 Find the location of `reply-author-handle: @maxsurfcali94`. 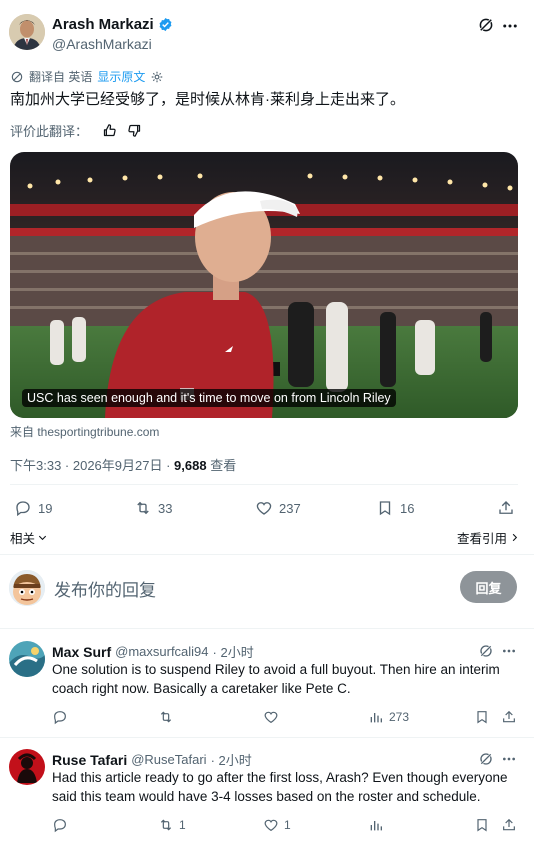

reply-author-handle: @maxsurfcali94 is located at coordinates (161, 651).